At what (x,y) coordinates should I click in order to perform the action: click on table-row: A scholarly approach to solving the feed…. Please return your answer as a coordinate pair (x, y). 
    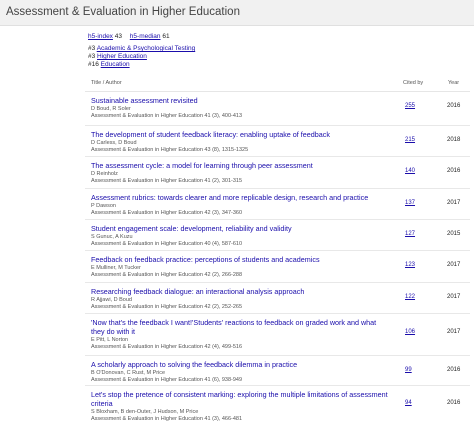
    Looking at the image, I should click on (277, 371).